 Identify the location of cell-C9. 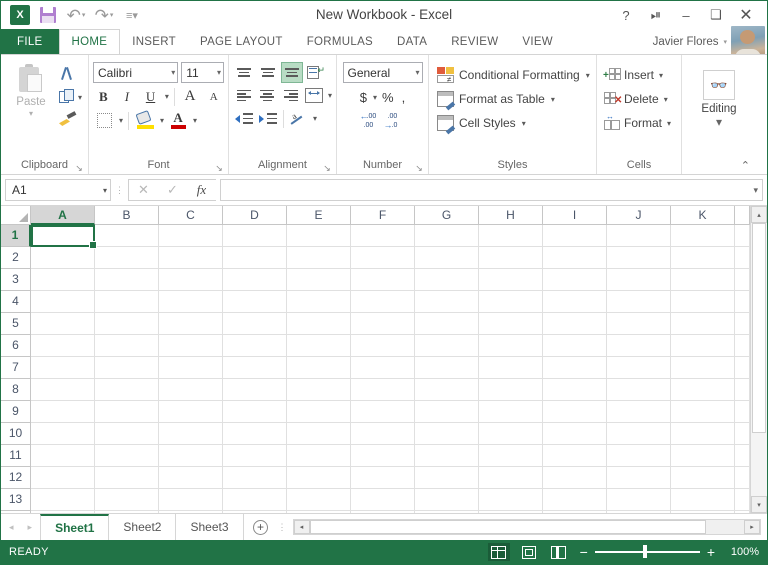
(191, 412).